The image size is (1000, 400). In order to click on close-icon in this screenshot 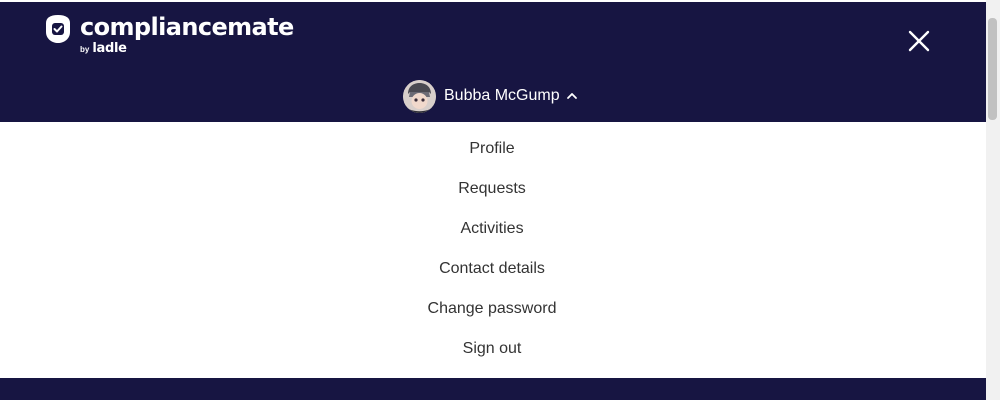, I will do `click(919, 41)`.